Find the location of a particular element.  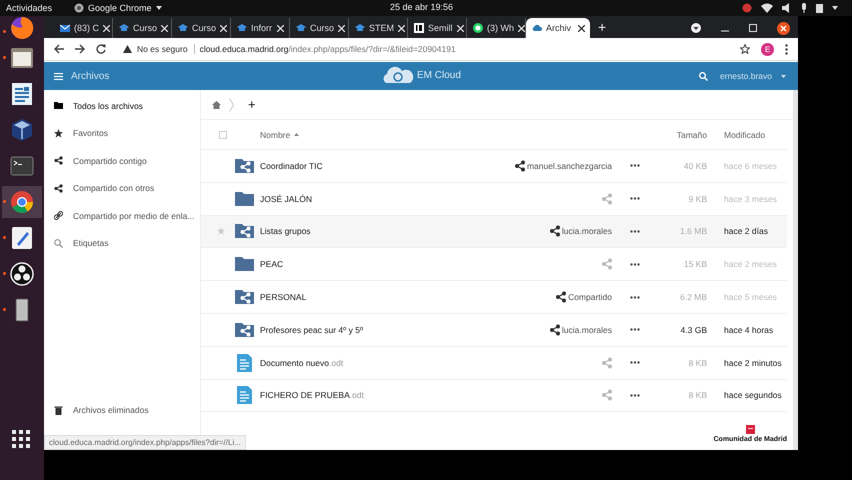

modified-date: hace 6 meses is located at coordinates (750, 165).